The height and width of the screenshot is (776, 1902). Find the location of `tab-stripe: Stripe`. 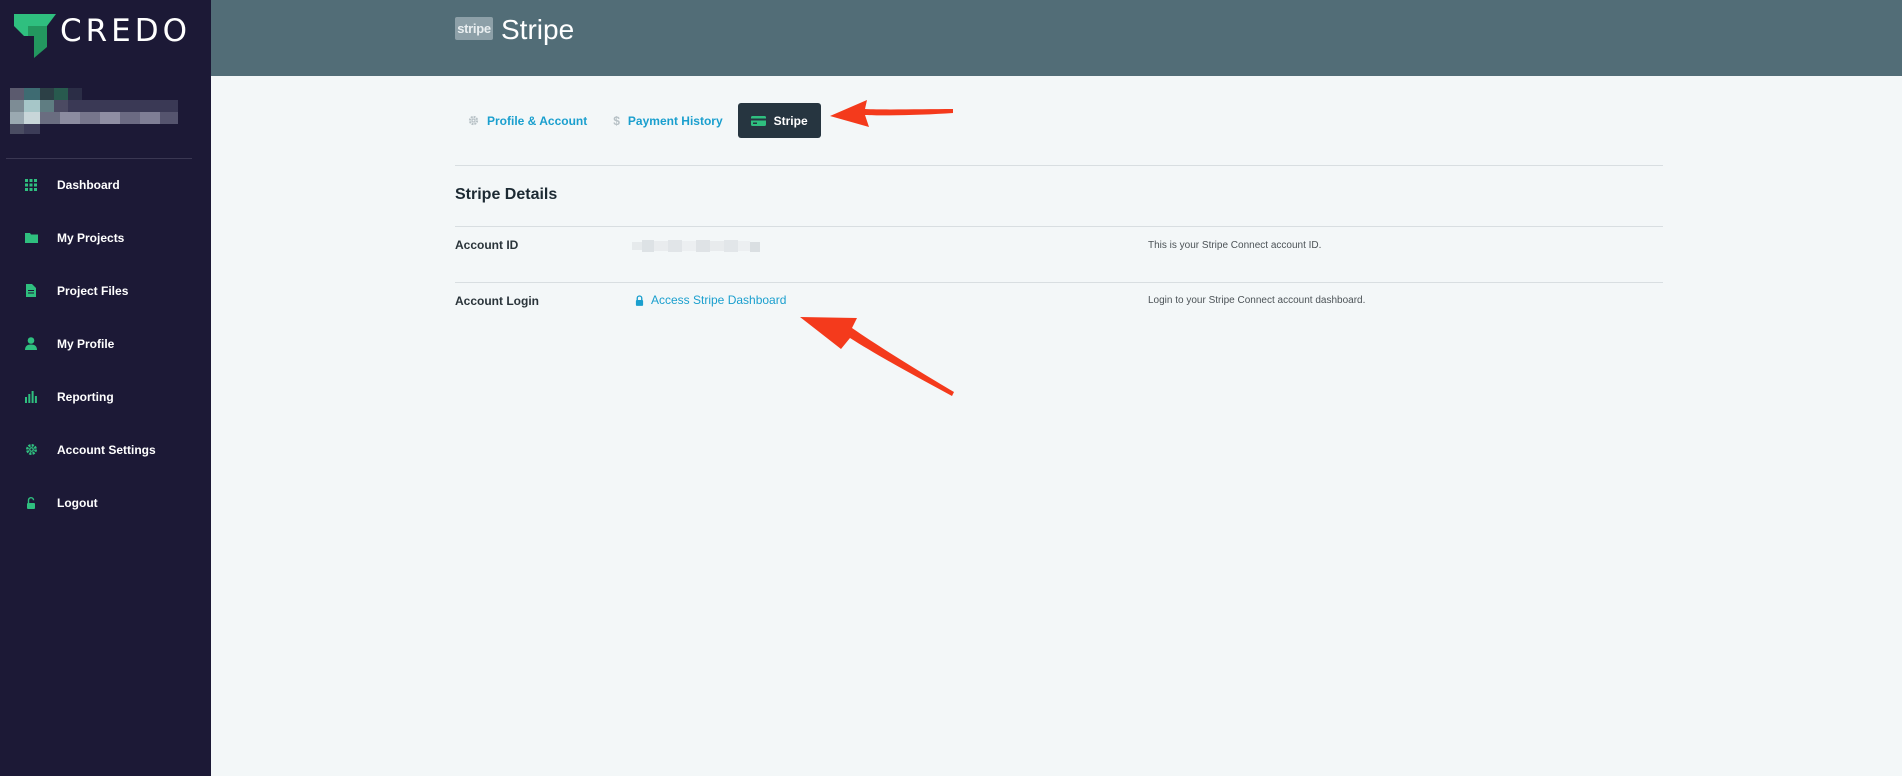

tab-stripe: Stripe is located at coordinates (779, 120).